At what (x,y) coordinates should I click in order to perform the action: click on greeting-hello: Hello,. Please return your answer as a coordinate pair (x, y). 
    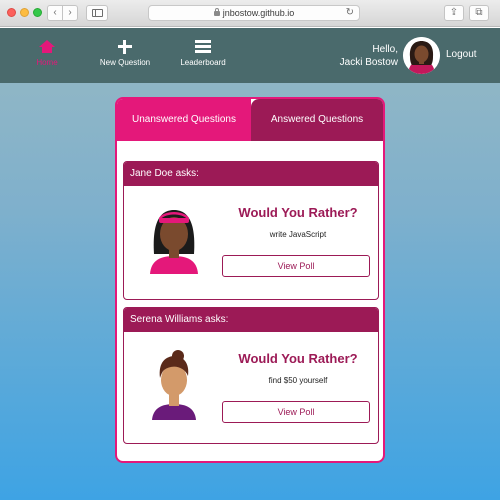
    Looking at the image, I should click on (385, 49).